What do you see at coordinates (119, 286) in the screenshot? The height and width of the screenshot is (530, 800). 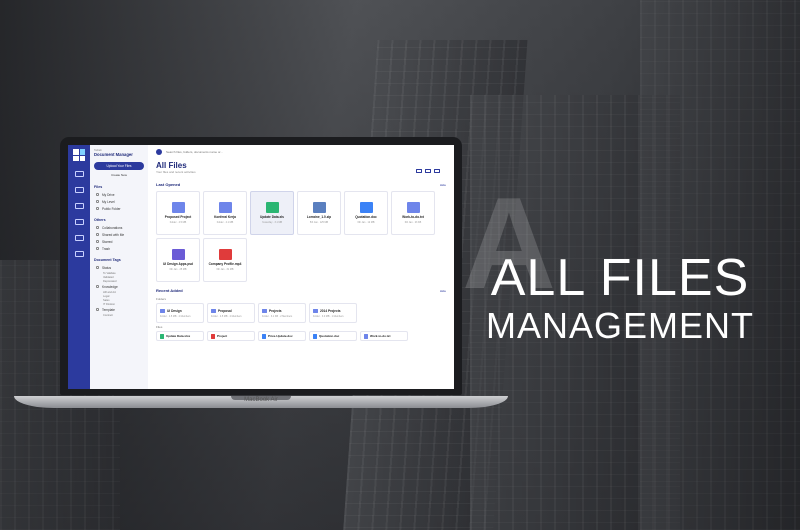 I see `tag-knowledge: Knowledge` at bounding box center [119, 286].